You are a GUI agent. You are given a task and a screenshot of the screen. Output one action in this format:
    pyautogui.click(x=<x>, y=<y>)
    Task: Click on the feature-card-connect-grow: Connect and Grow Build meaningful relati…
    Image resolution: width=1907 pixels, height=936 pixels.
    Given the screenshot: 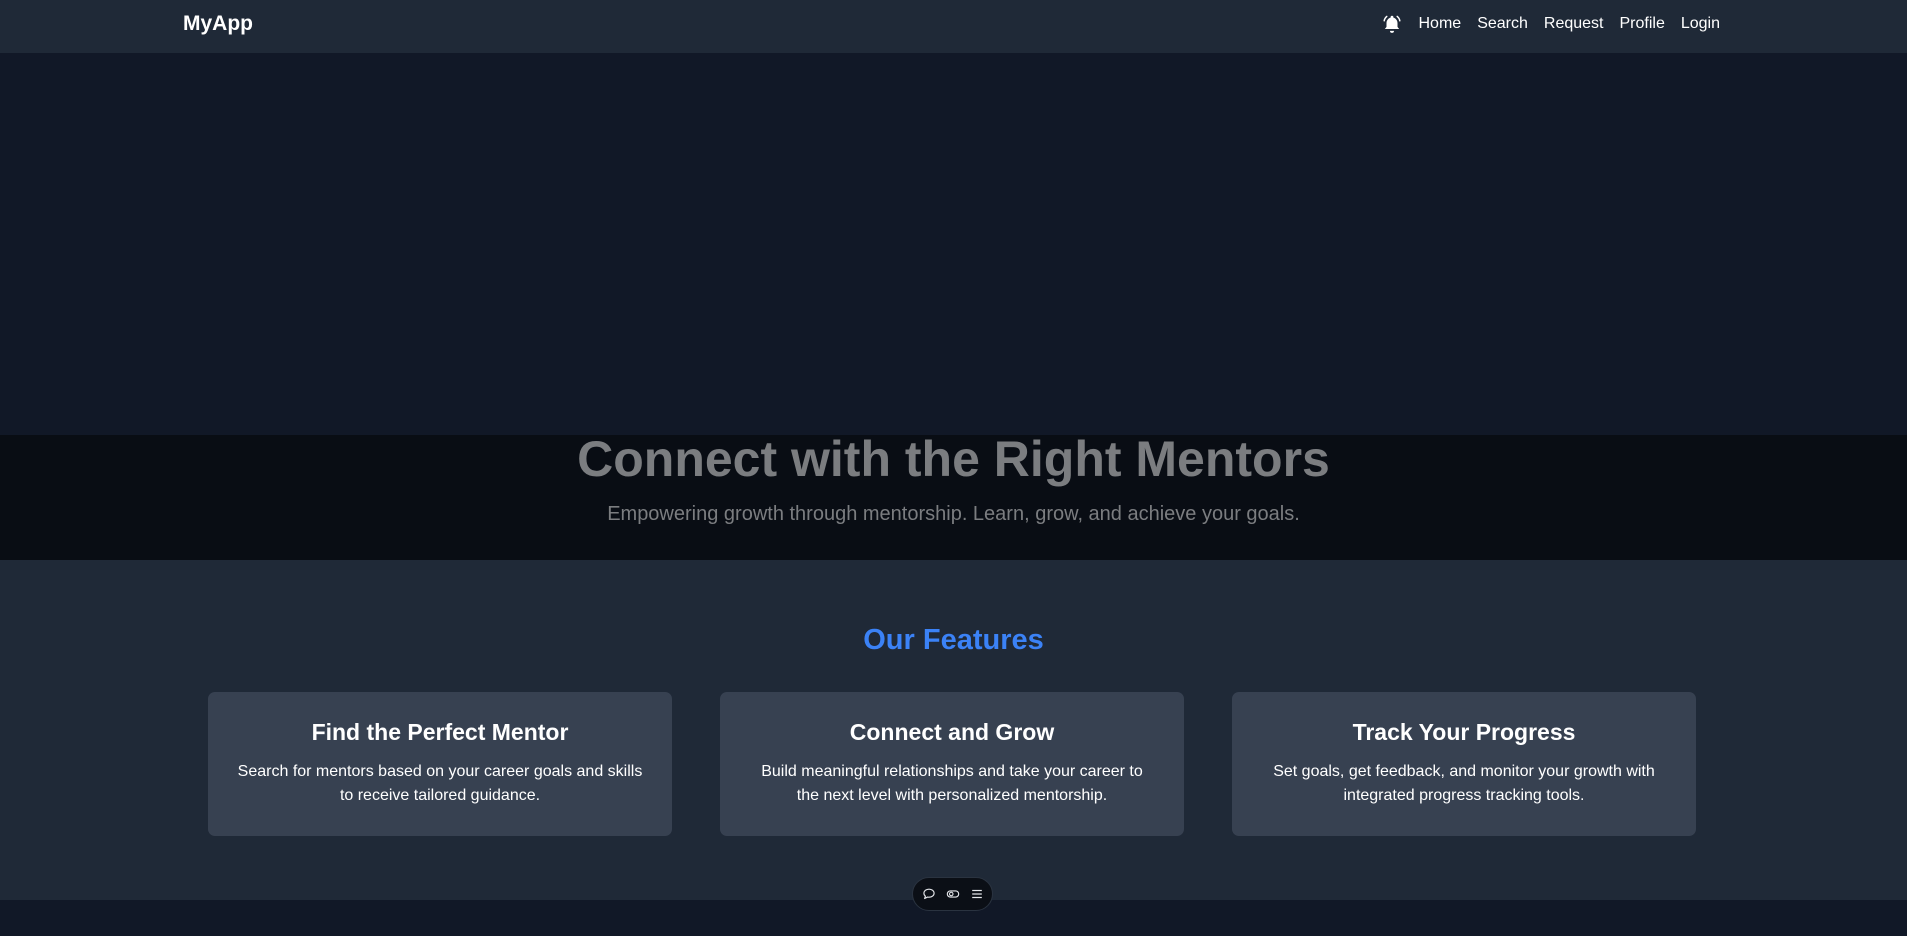 What is the action you would take?
    pyautogui.click(x=952, y=764)
    